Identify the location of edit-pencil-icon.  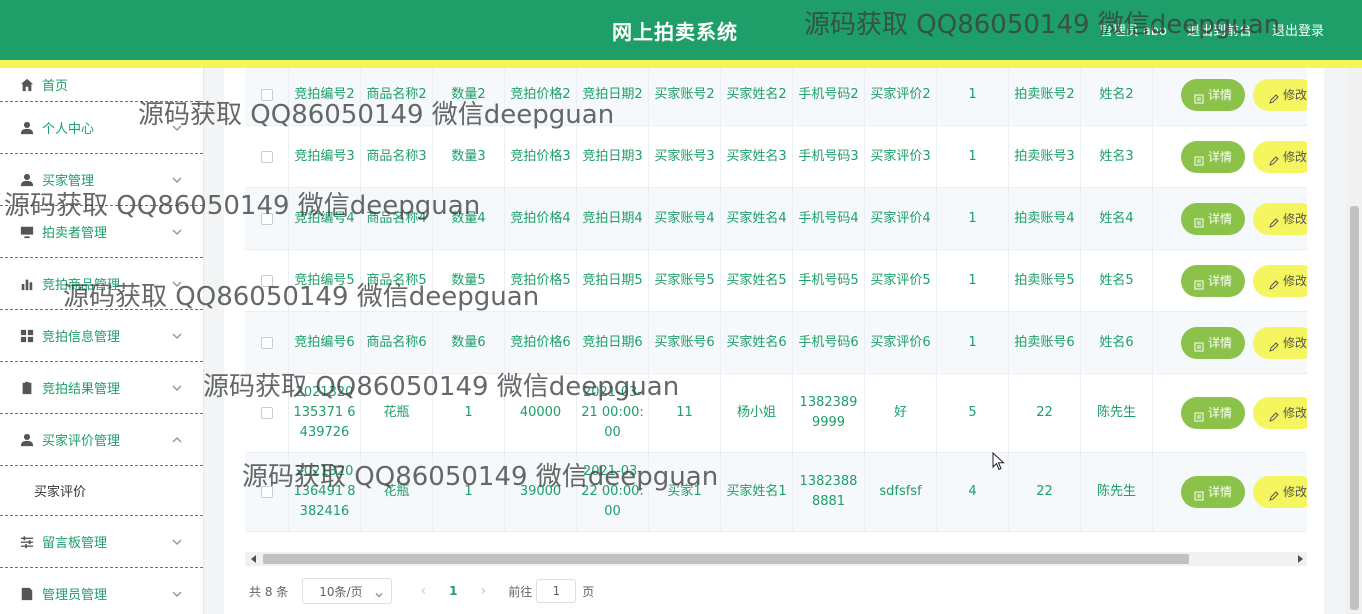
(1274, 159).